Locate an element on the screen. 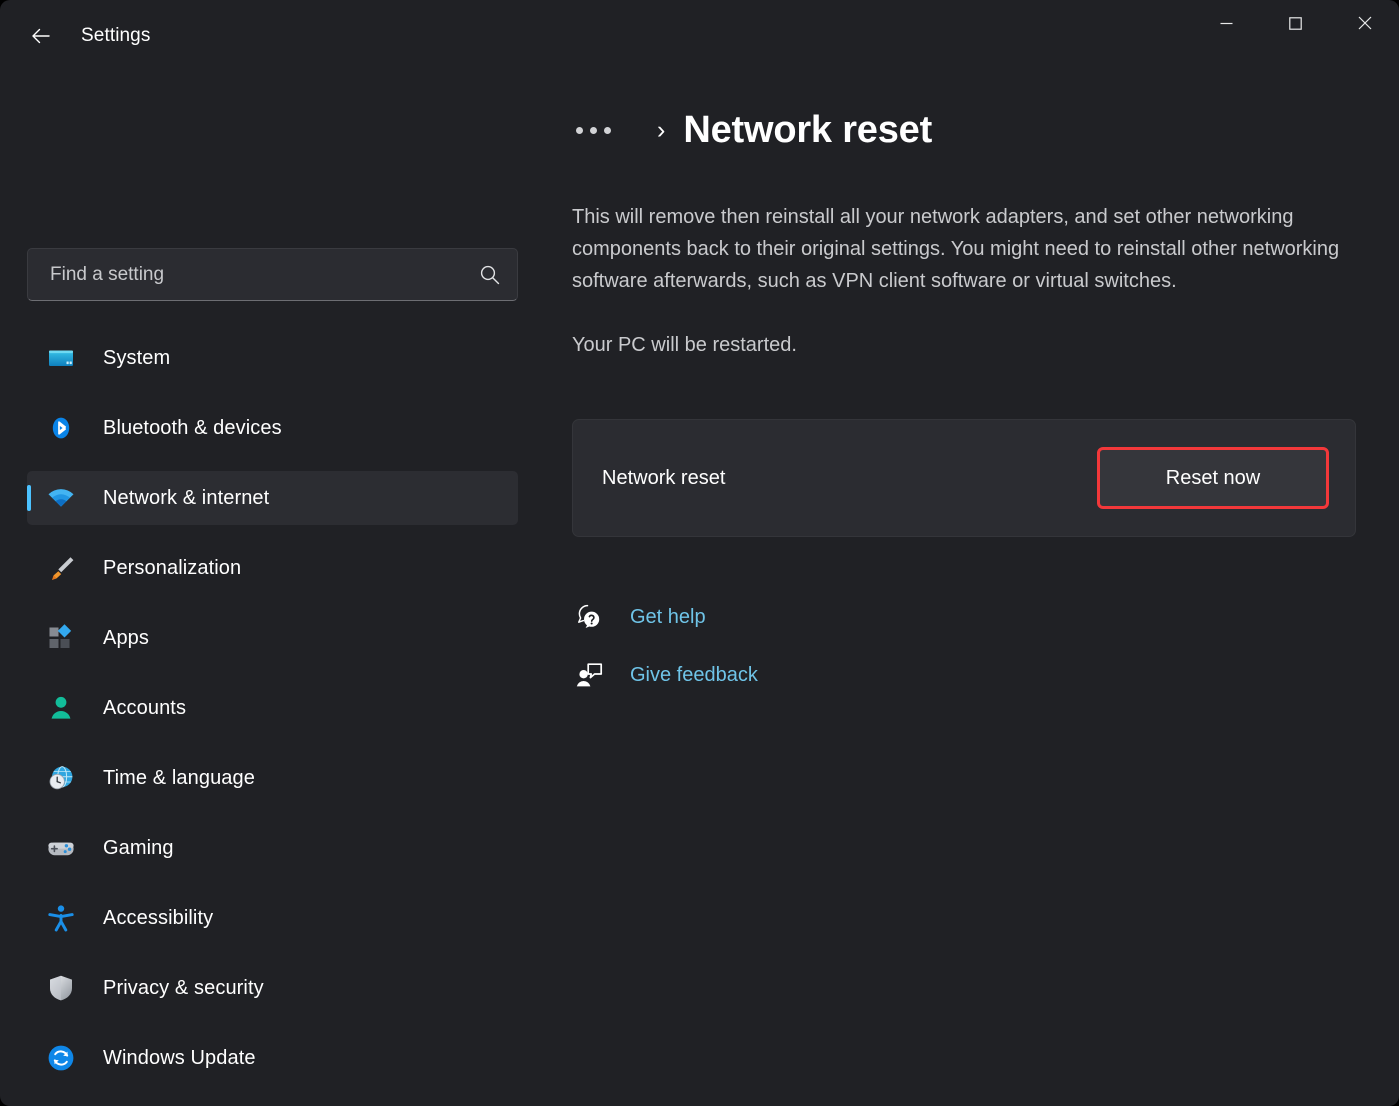 Image resolution: width=1399 pixels, height=1106 pixels. feedback-person-icon is located at coordinates (589, 675).